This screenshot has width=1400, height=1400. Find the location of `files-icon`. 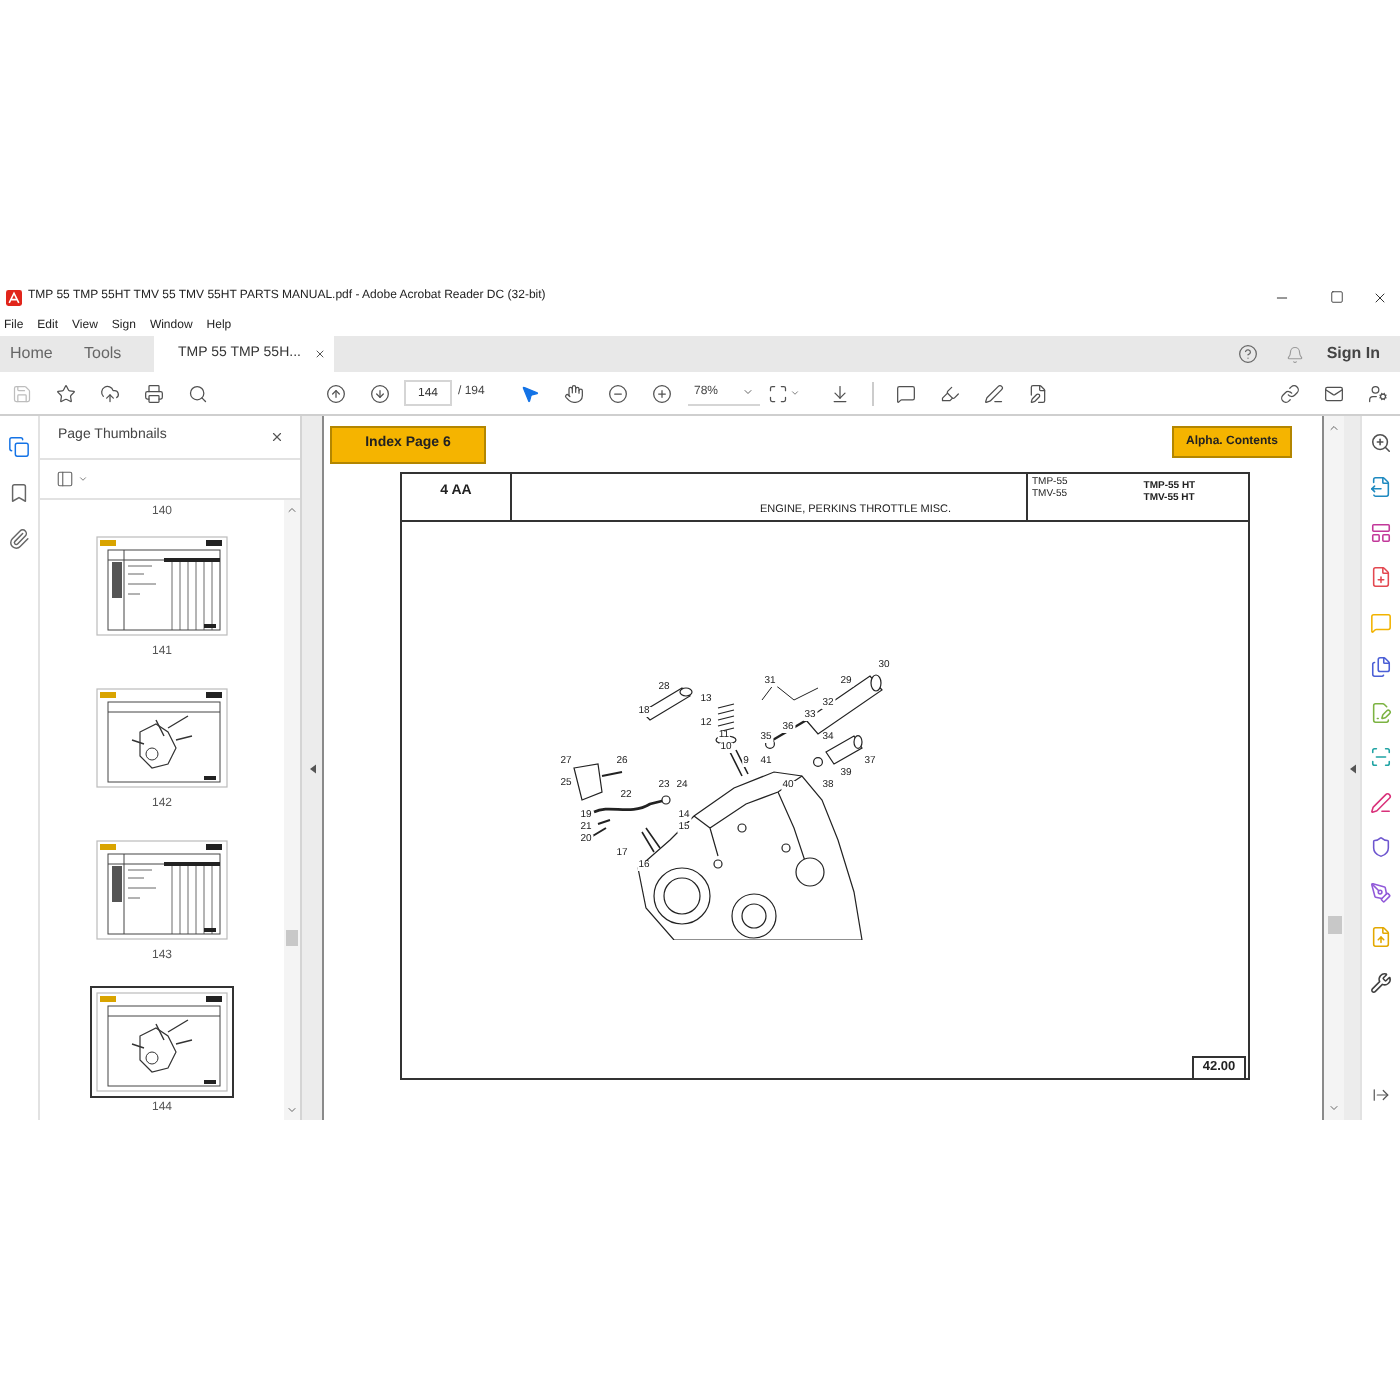

files-icon is located at coordinates (1381, 667).